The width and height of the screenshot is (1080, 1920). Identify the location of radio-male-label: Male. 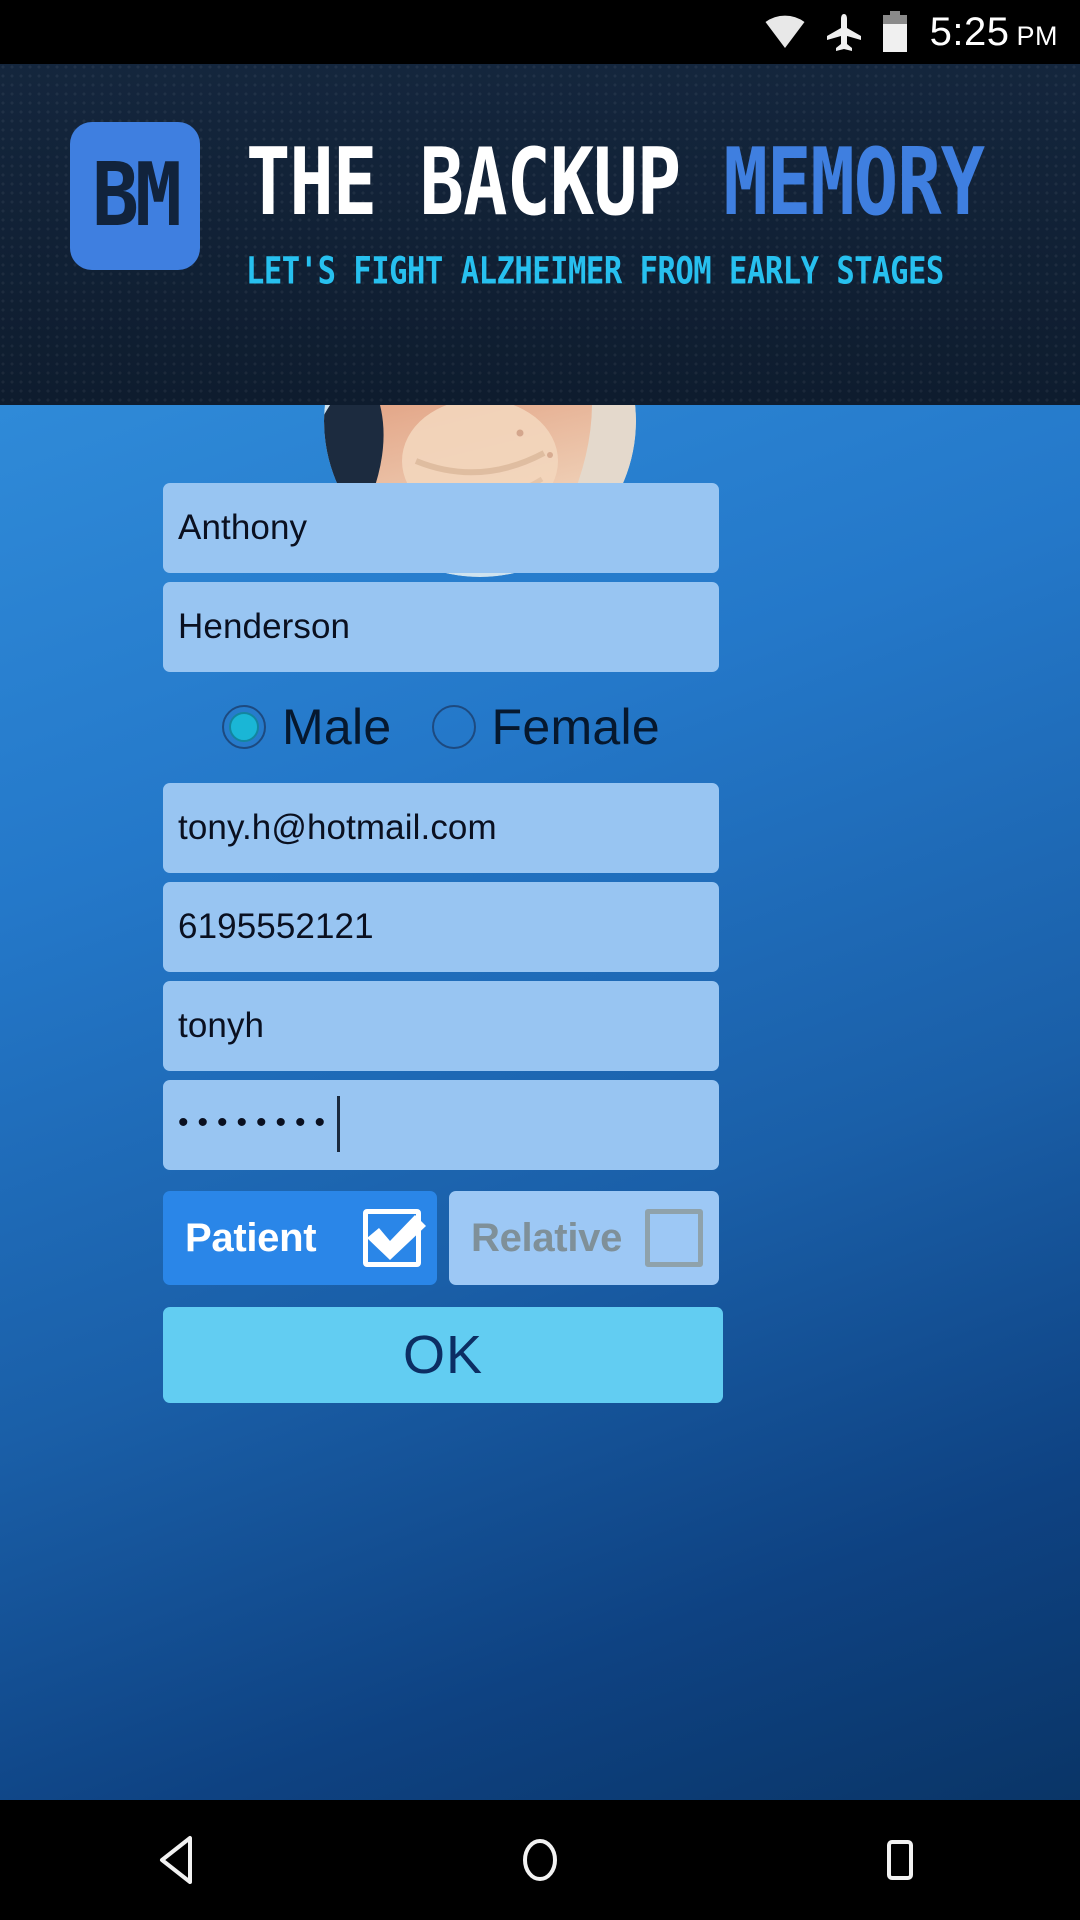
(336, 727).